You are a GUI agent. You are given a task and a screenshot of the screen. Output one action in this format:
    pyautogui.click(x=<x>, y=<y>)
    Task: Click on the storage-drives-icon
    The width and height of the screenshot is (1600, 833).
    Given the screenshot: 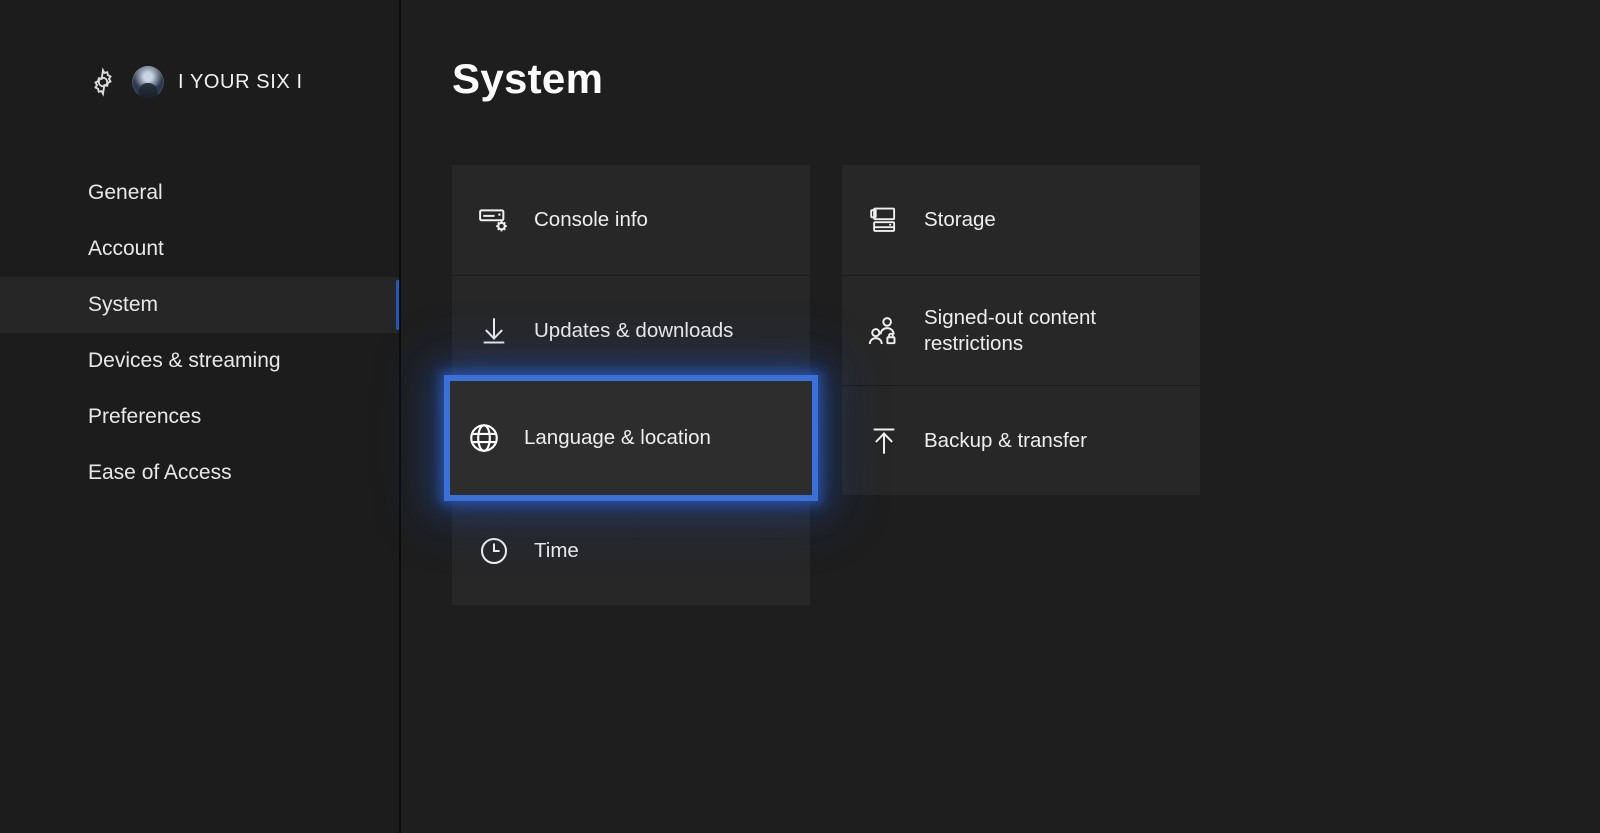 What is the action you would take?
    pyautogui.click(x=884, y=220)
    